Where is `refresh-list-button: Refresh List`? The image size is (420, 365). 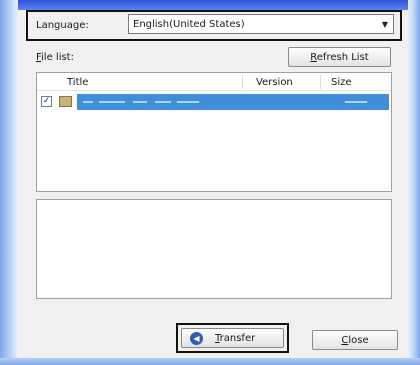
refresh-list-button: Refresh List is located at coordinates (339, 57).